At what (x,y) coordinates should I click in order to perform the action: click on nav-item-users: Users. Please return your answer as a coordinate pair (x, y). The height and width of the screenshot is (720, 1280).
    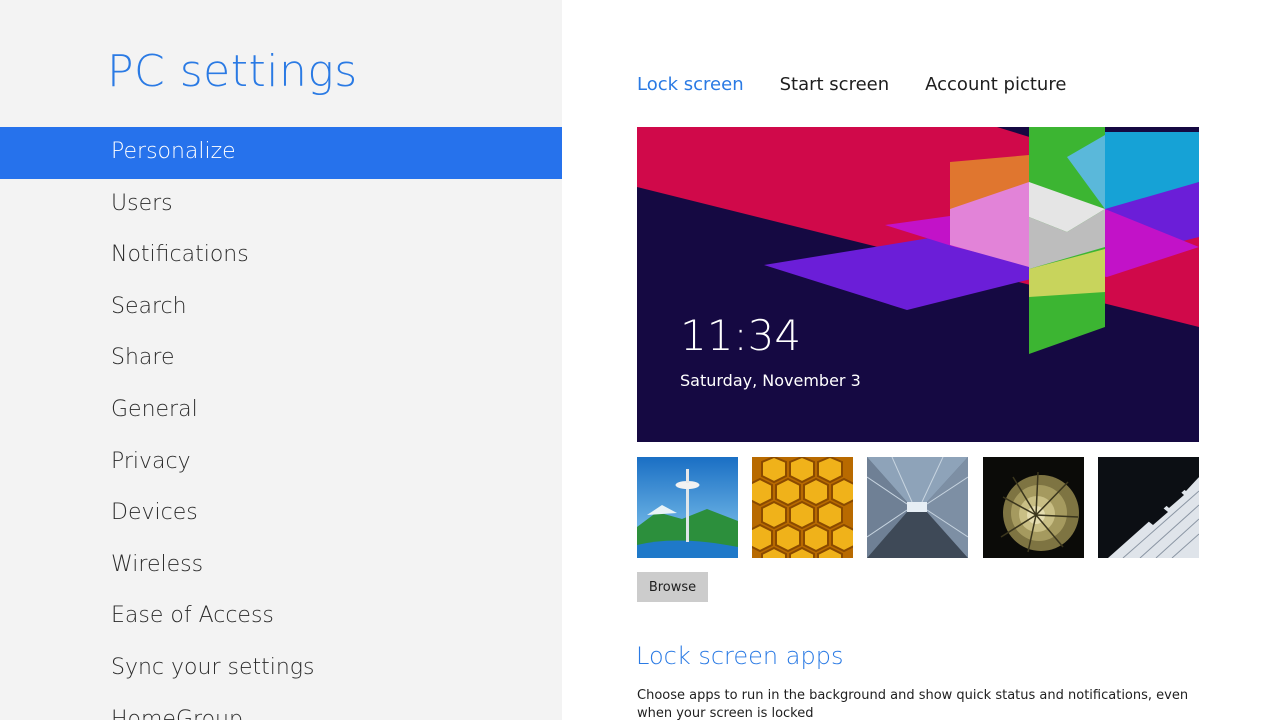
    Looking at the image, I should click on (281, 205).